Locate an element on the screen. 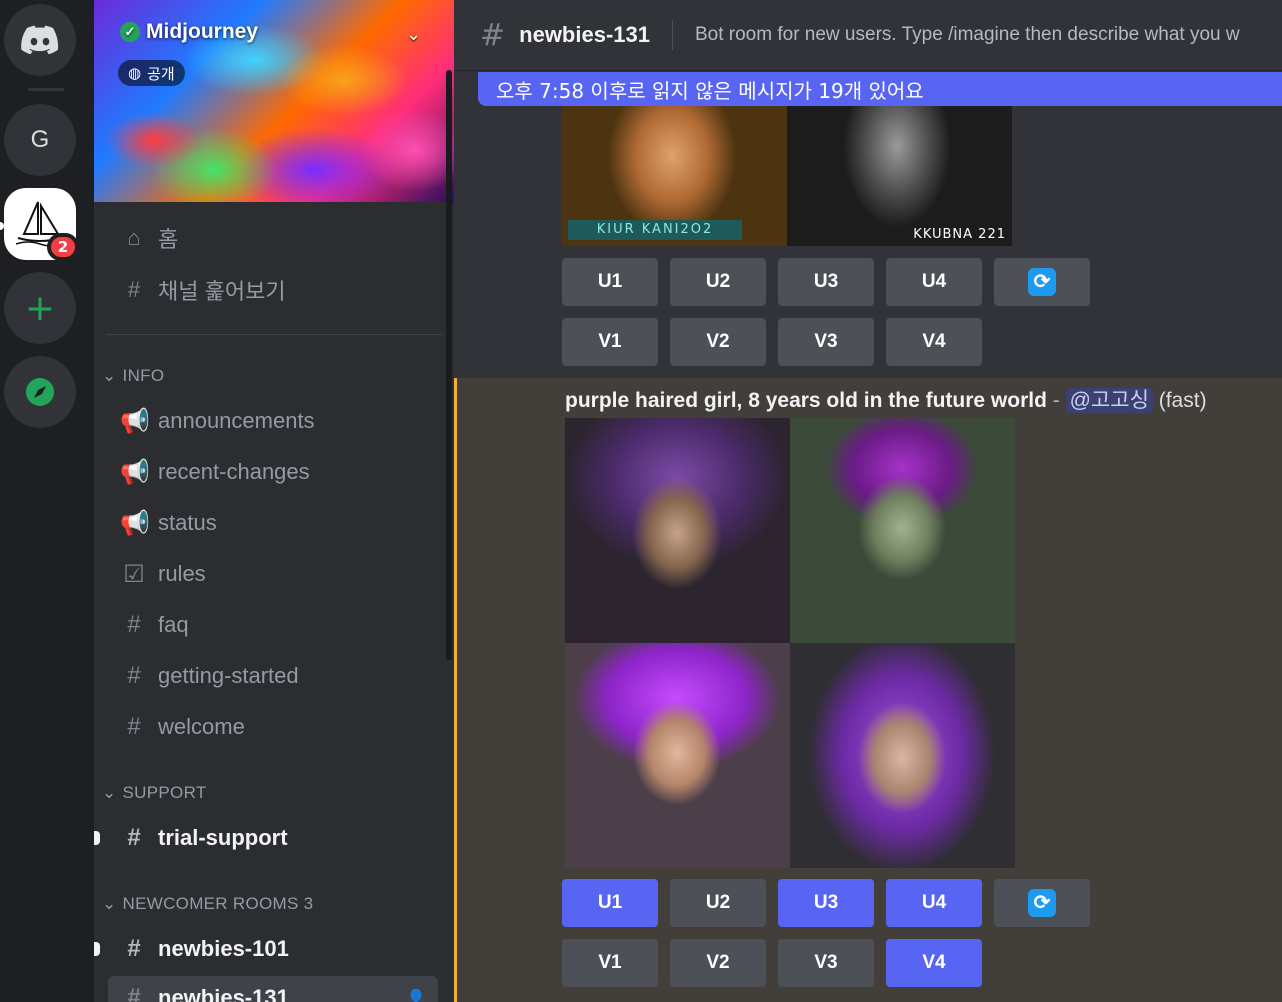 The image size is (1282, 1002). generated-image: KIUR KANI2O2 is located at coordinates (674, 176).